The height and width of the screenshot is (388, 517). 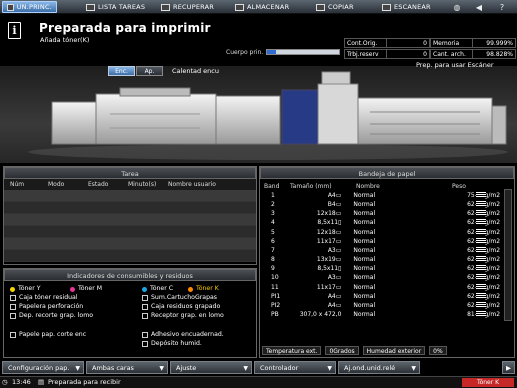 What do you see at coordinates (382, 305) in the screenshot?
I see `tray-row: PI2 A4▭ Normal 62-74g/m2` at bounding box center [382, 305].